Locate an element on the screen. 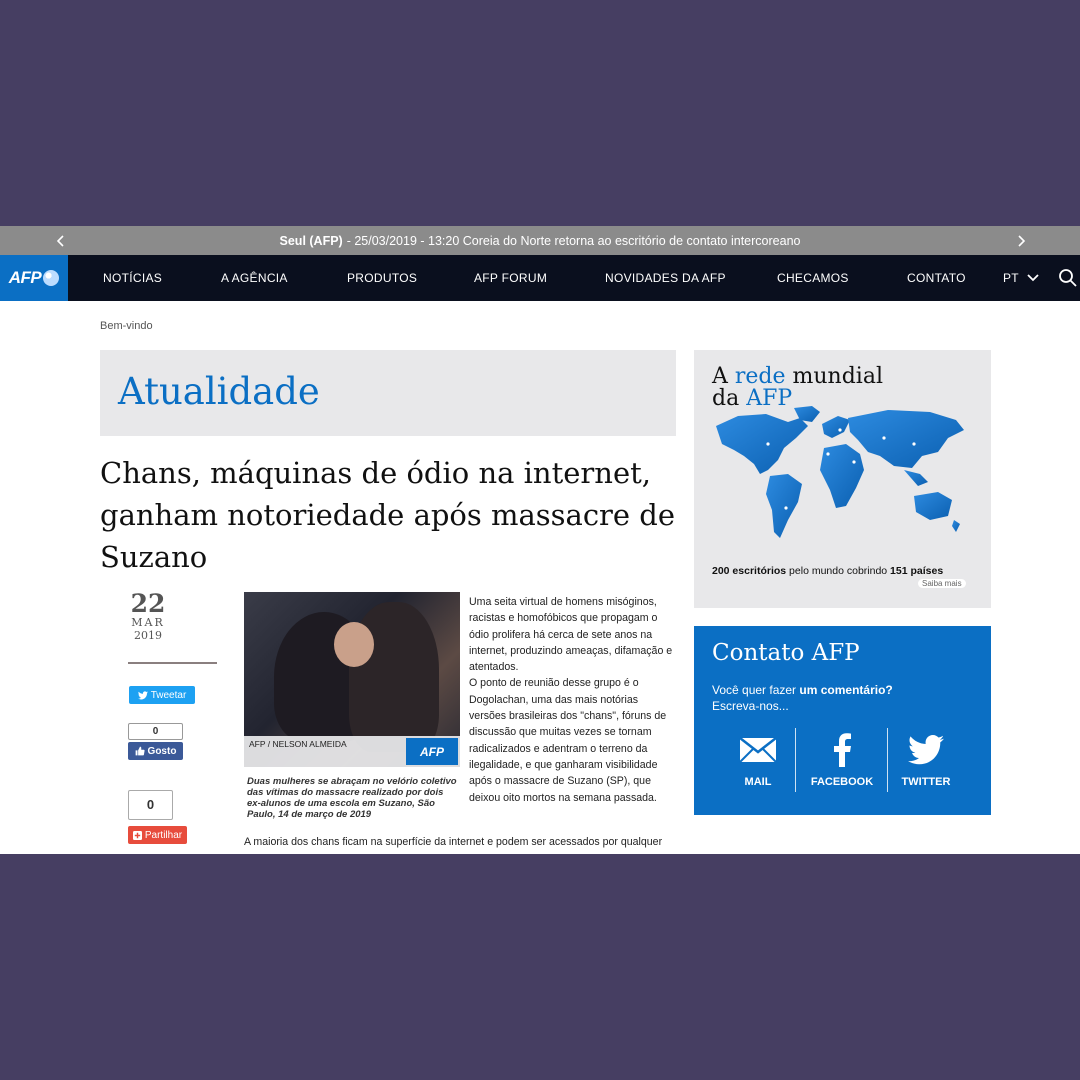  contact-mail-button: MAIL is located at coordinates (758, 762).